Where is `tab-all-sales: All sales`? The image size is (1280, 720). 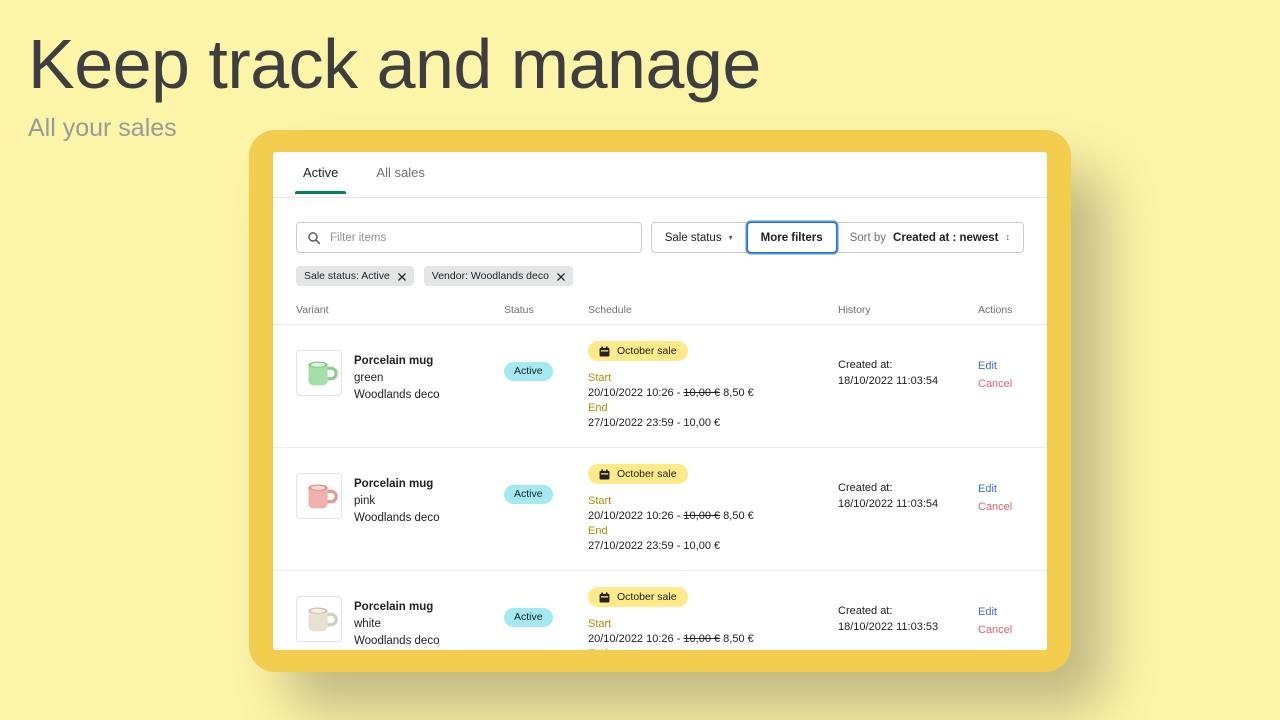
tab-all-sales: All sales is located at coordinates (400, 179).